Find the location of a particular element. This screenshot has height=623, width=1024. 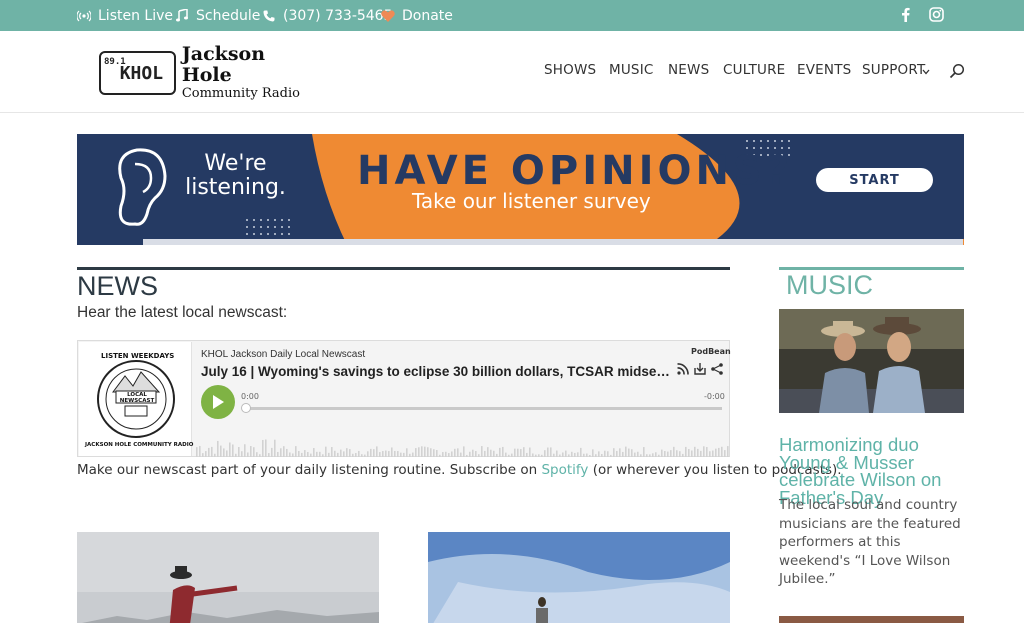

nav-support: SUPPORT is located at coordinates (893, 70).